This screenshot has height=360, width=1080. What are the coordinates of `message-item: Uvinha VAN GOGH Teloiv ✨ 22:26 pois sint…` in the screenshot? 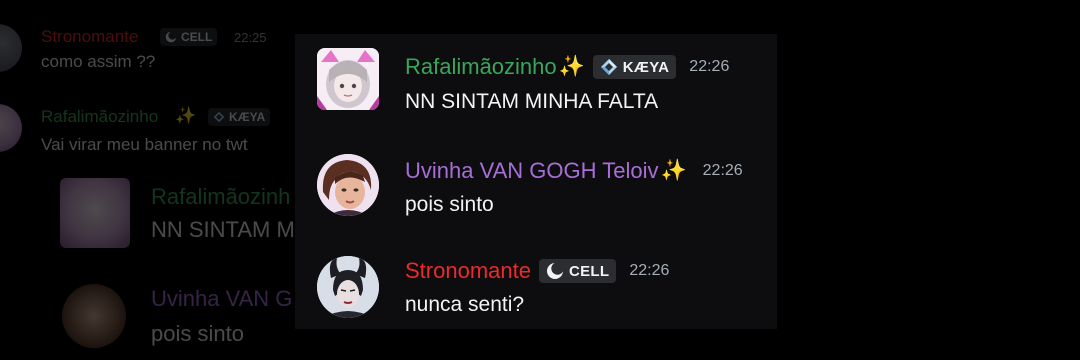 It's located at (536, 197).